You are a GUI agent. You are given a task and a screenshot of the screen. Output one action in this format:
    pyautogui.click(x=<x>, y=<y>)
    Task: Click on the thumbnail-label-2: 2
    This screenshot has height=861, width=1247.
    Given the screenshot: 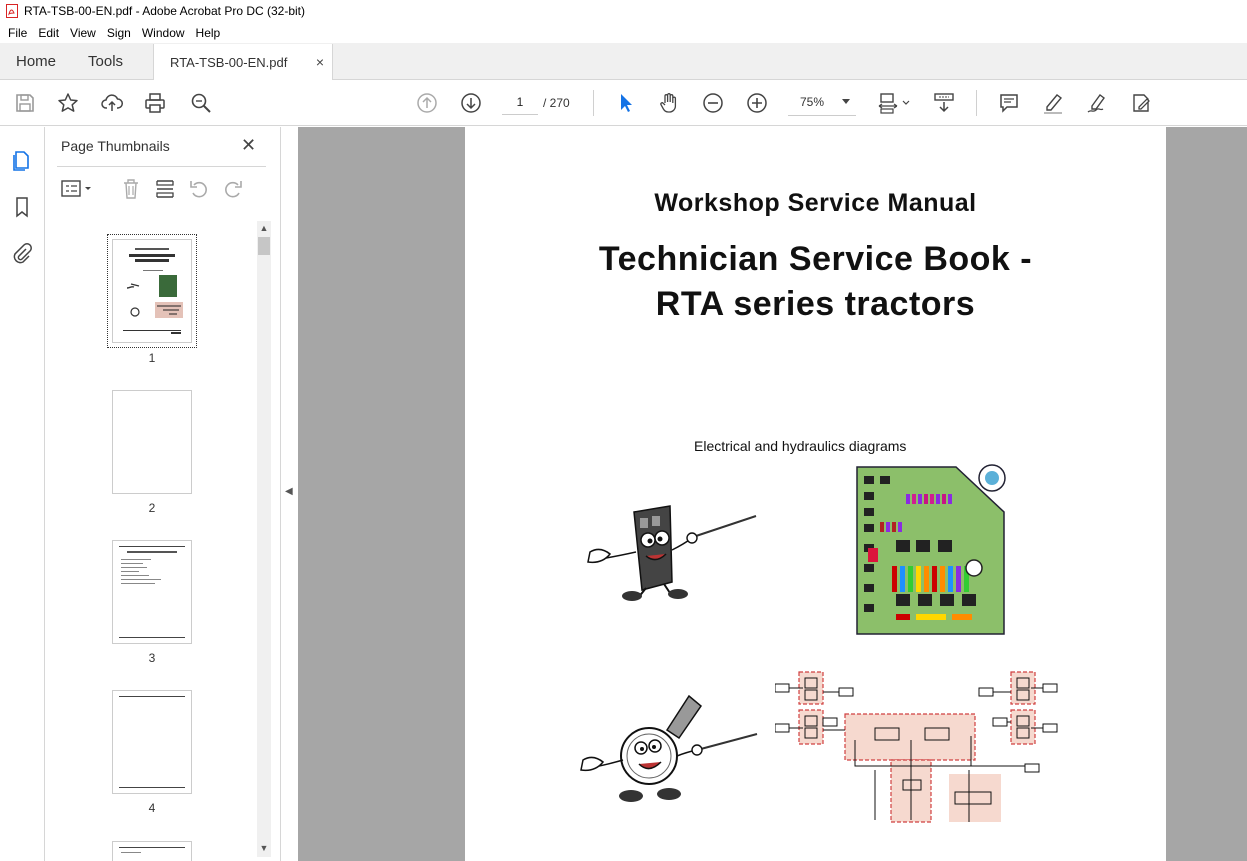 What is the action you would take?
    pyautogui.click(x=152, y=508)
    